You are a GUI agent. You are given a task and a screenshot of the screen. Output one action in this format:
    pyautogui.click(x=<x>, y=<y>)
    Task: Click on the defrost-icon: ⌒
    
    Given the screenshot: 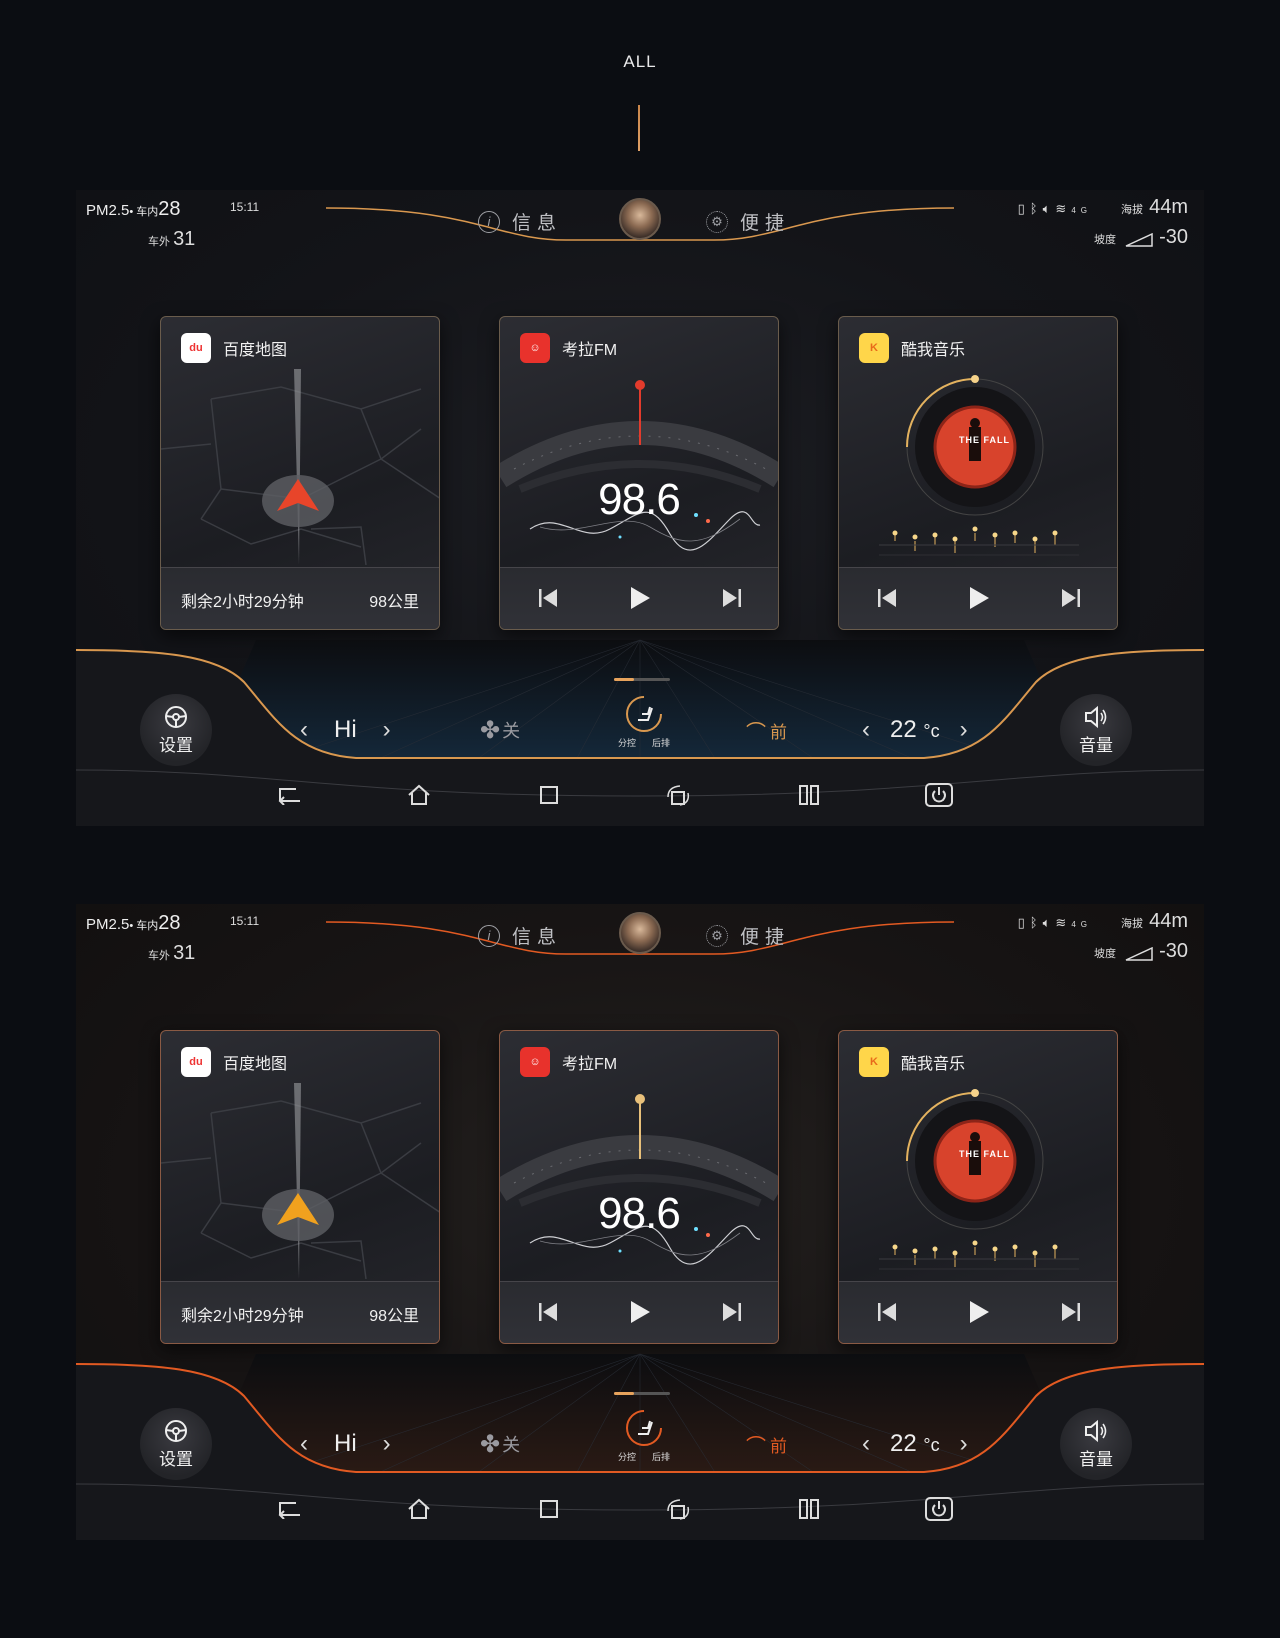 What is the action you would take?
    pyautogui.click(x=756, y=1446)
    